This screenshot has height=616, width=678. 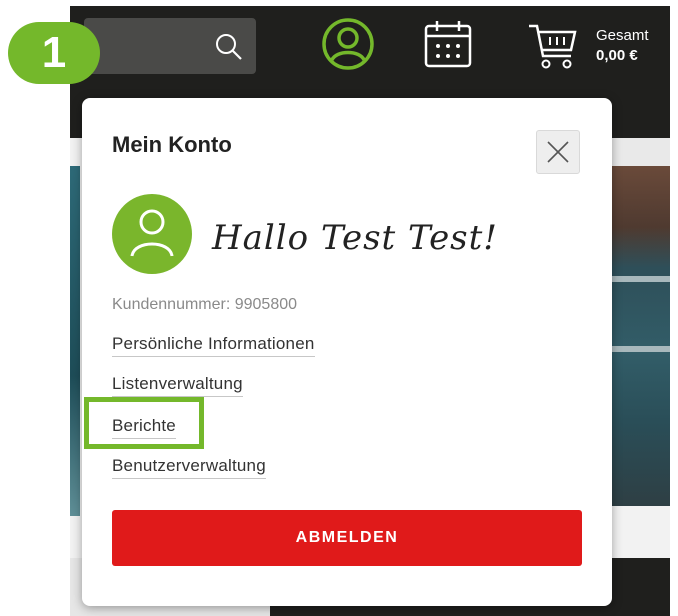 What do you see at coordinates (617, 55) in the screenshot?
I see `cart-total: 0,00 €` at bounding box center [617, 55].